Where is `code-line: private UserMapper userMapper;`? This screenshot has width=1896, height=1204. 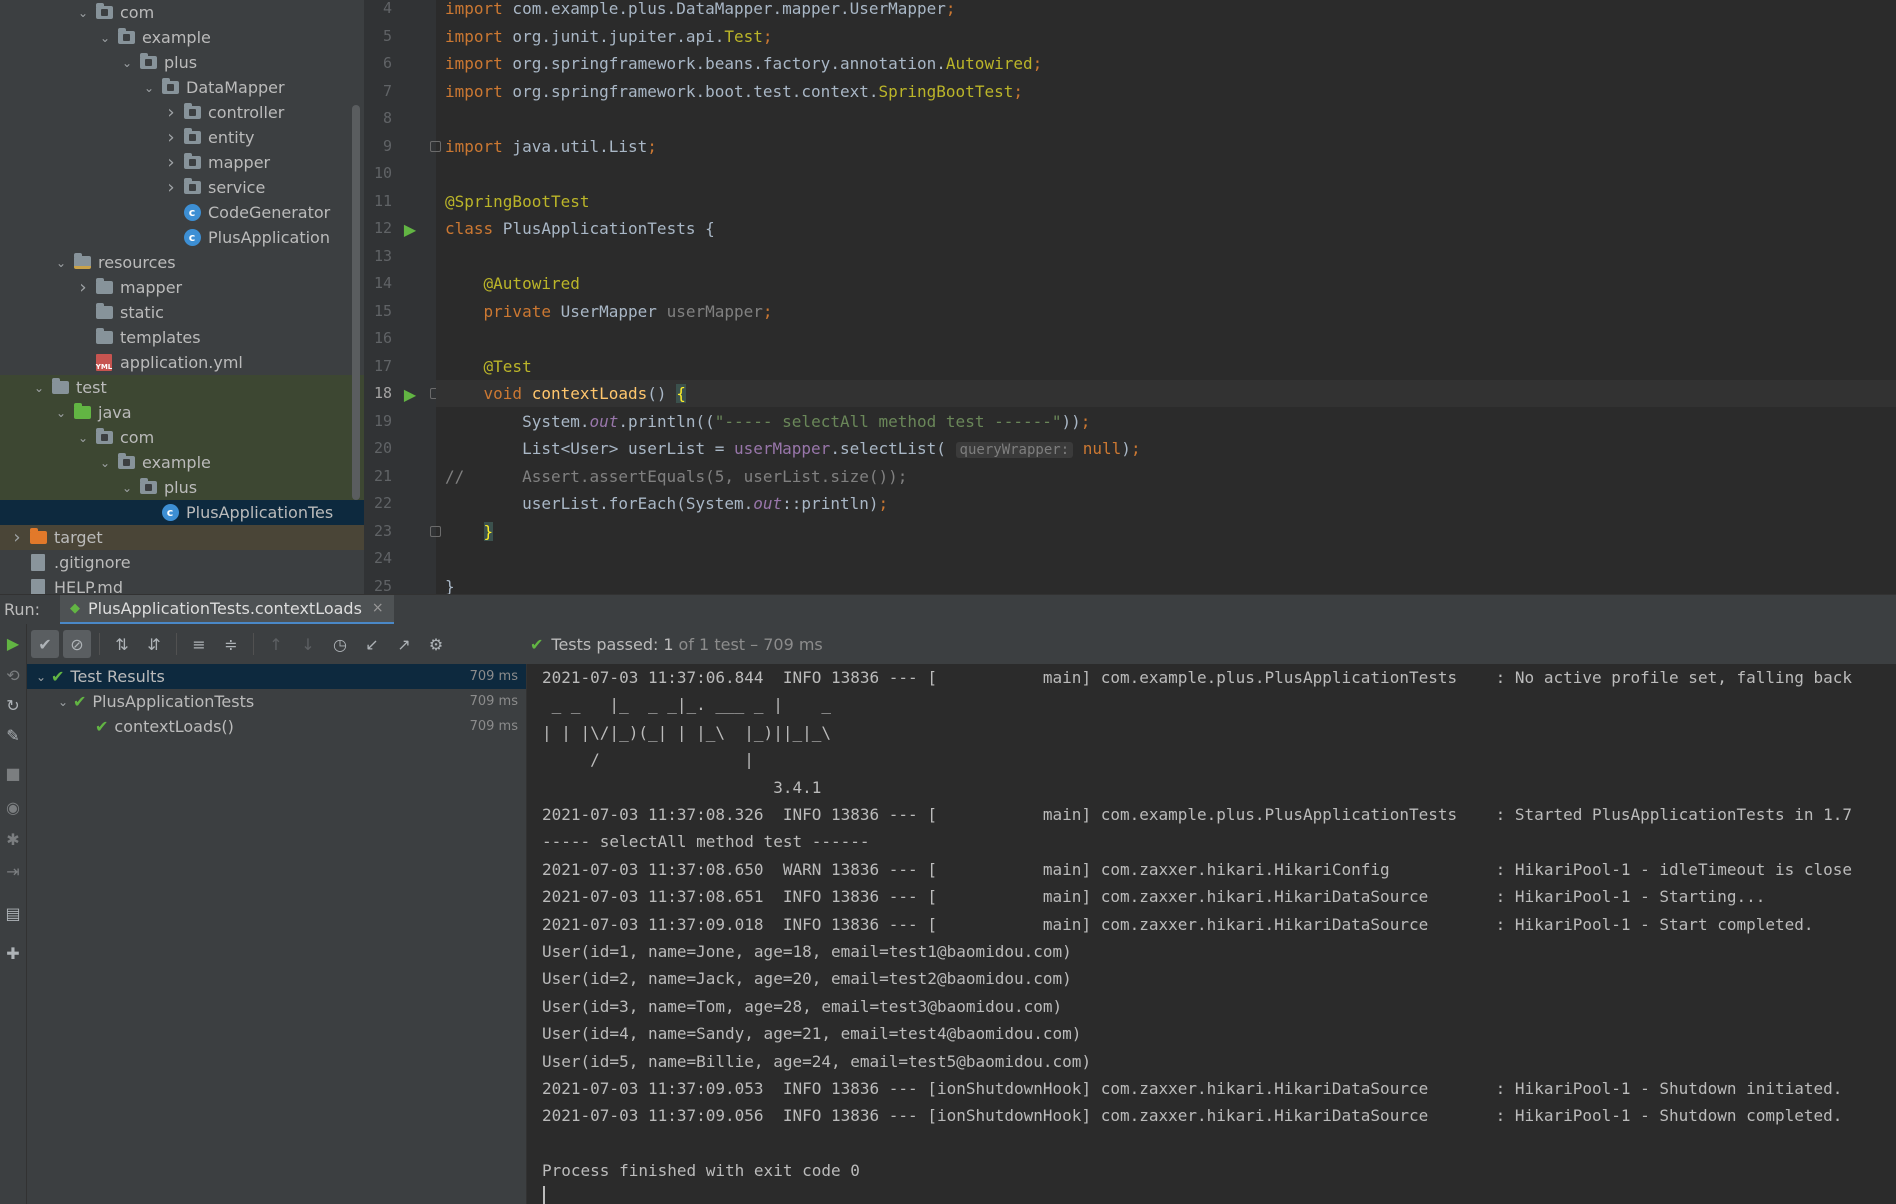 code-line: private UserMapper userMapper; is located at coordinates (609, 311).